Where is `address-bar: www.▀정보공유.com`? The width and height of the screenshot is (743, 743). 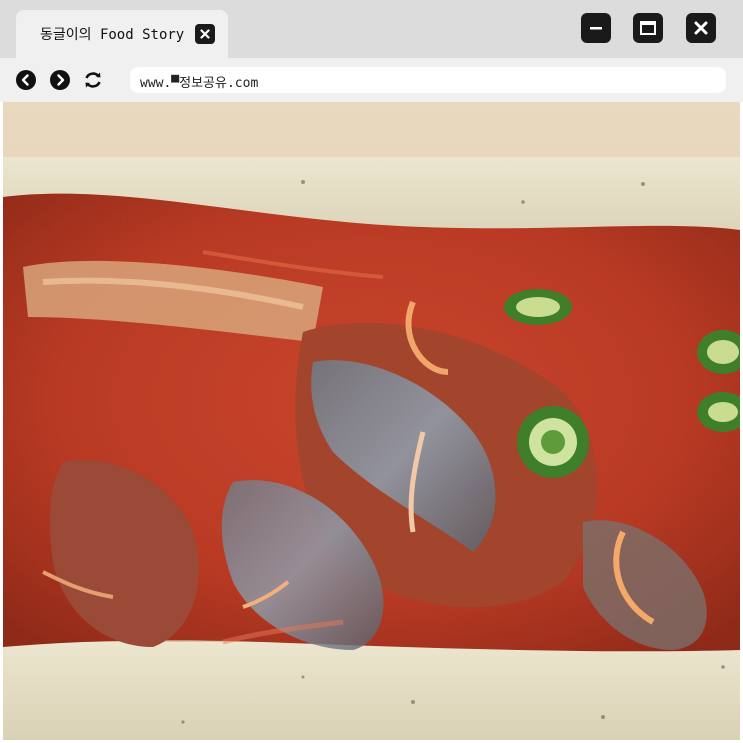 address-bar: www.▀정보공유.com is located at coordinates (428, 80).